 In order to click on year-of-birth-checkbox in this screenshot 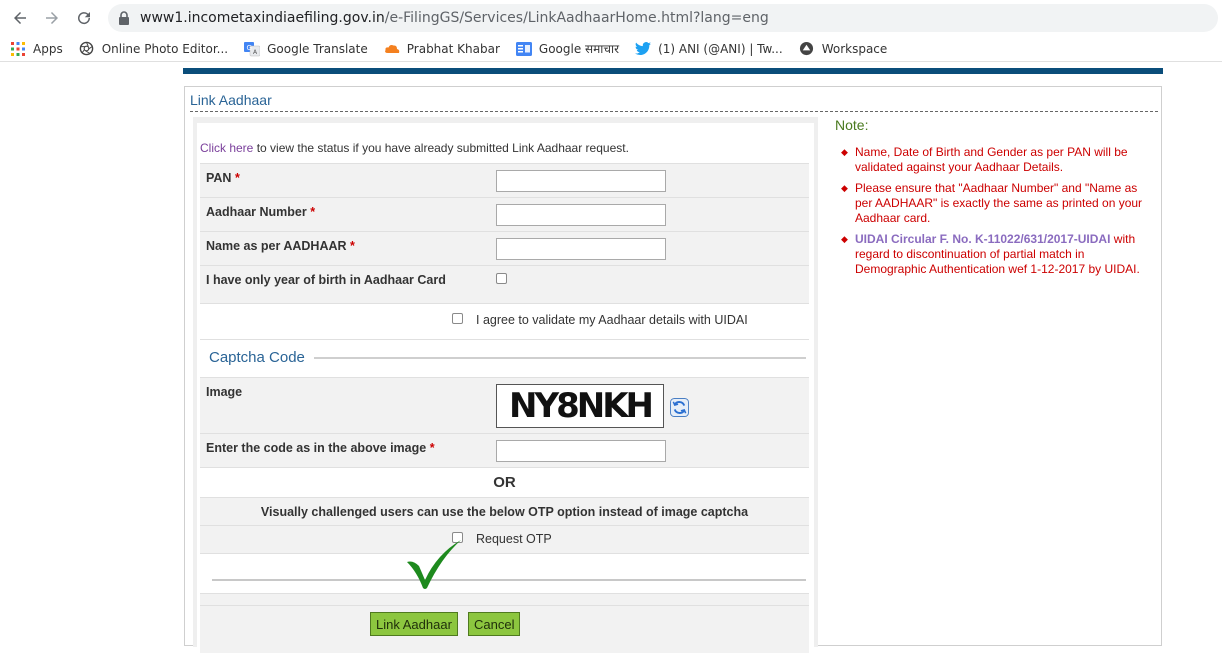, I will do `click(501, 278)`.